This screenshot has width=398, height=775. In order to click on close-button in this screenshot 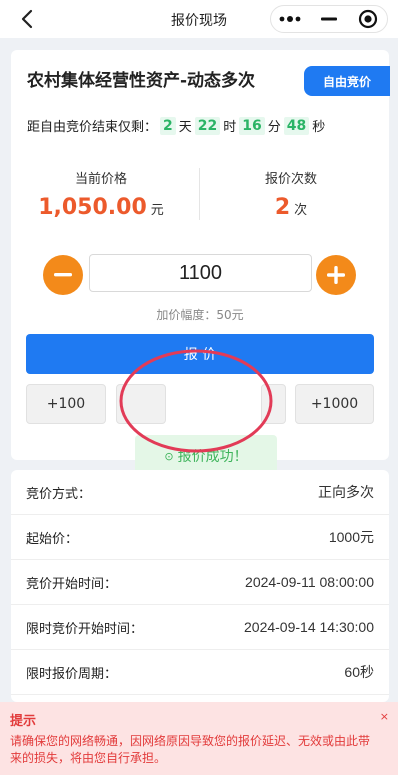, I will do `click(368, 19)`.